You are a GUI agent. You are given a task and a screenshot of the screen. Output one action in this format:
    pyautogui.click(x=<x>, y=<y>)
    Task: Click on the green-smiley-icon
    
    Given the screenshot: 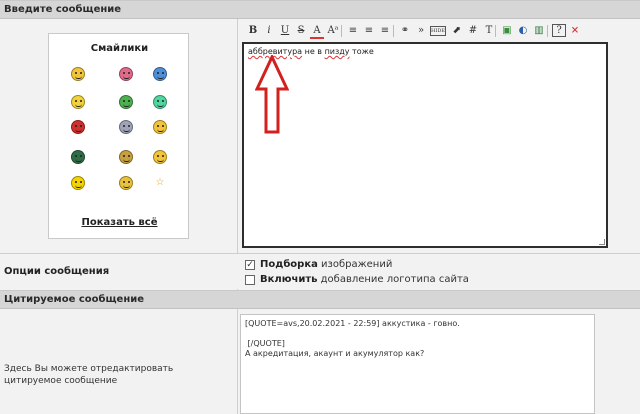 What is the action you would take?
    pyautogui.click(x=160, y=102)
    